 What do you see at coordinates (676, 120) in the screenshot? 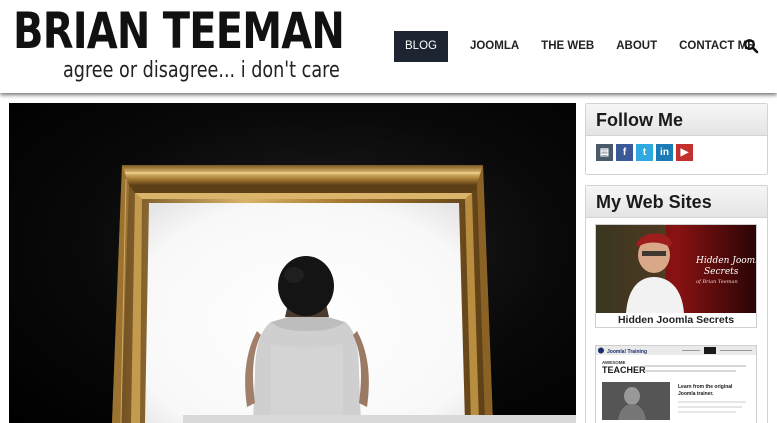
I see `follow-me-title: Follow Me` at bounding box center [676, 120].